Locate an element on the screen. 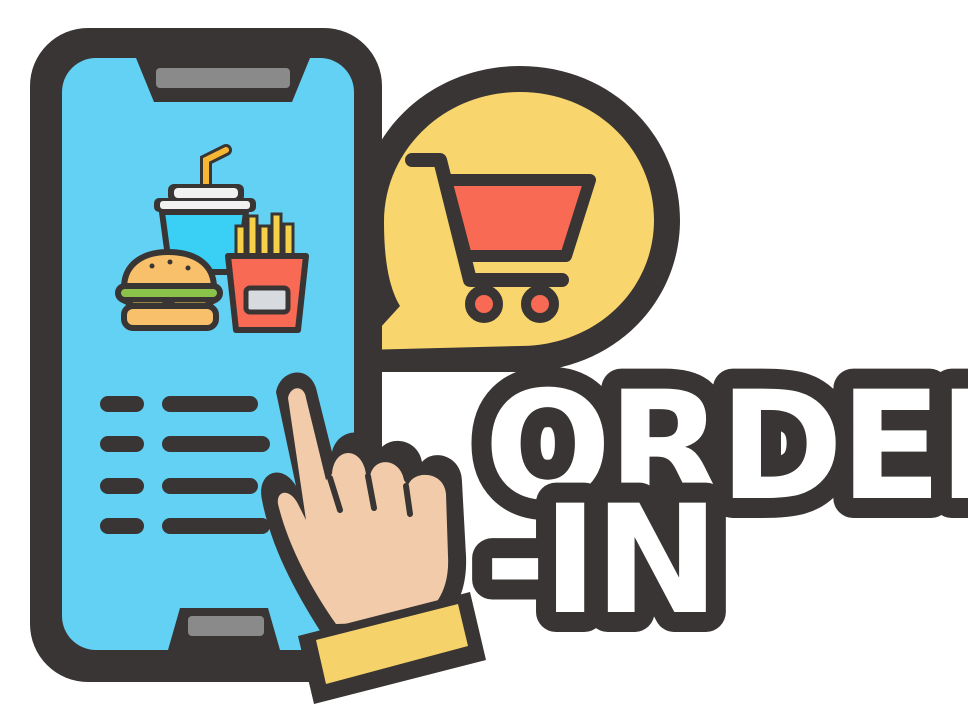  fries-icon is located at coordinates (267, 272).